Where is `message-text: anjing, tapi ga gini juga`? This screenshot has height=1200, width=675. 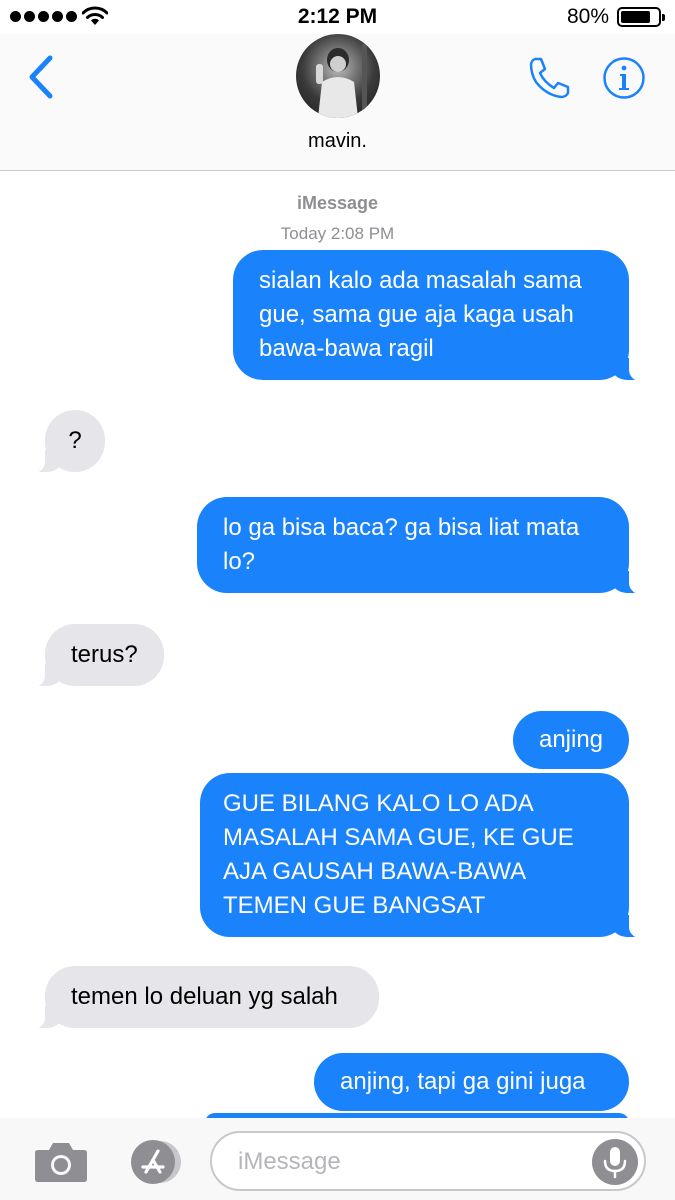
message-text: anjing, tapi ga gini juga is located at coordinates (463, 1081).